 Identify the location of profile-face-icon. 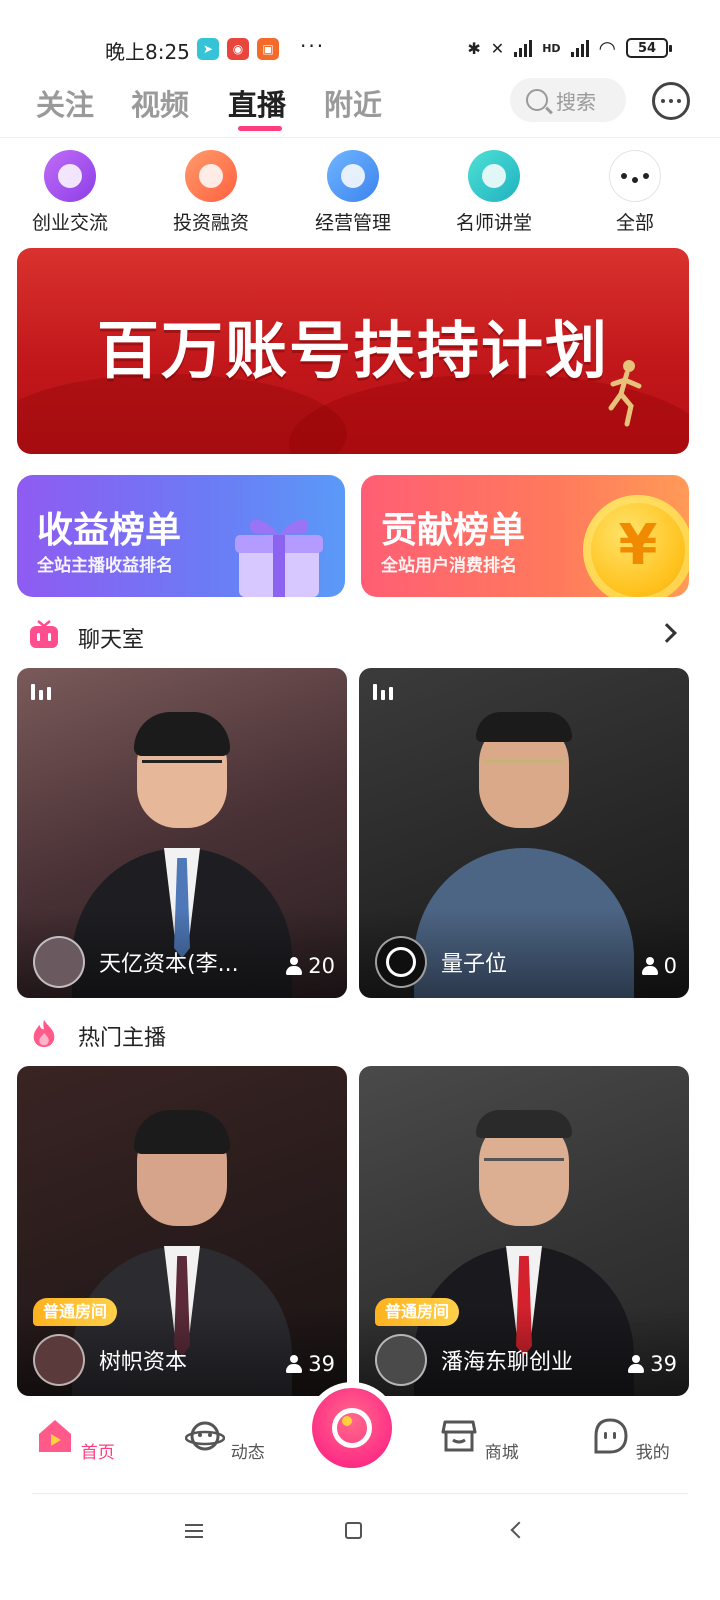
(611, 1436).